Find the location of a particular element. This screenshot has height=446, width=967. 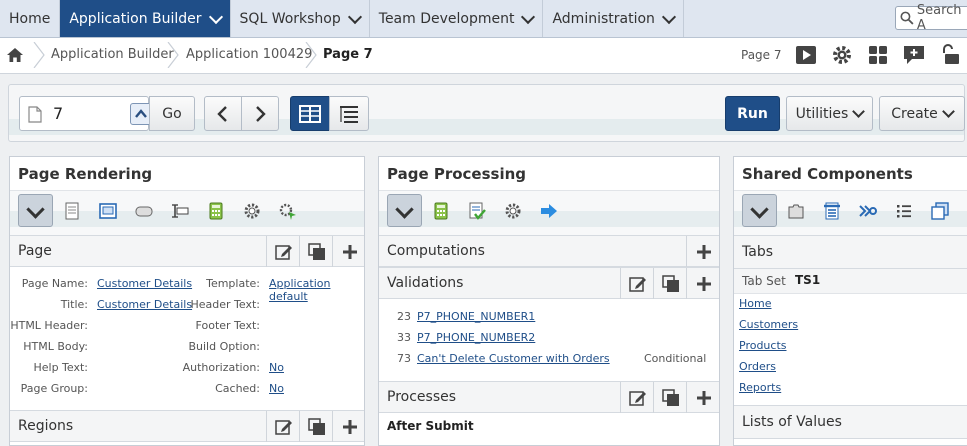

edit-icon is located at coordinates (283, 252).